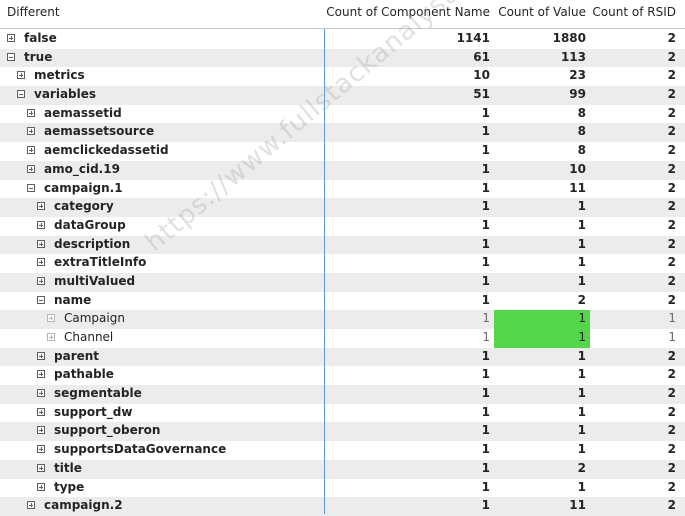 This screenshot has height=516, width=685. Describe the element at coordinates (107, 430) in the screenshot. I see `row-label: support_oberon` at that location.